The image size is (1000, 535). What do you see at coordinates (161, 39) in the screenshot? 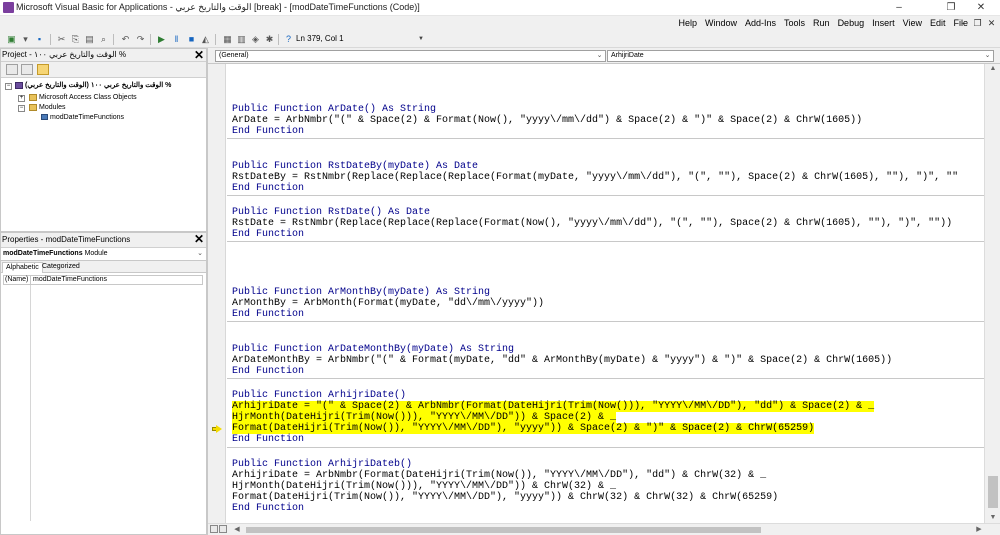
I see `run-icon: ▶` at bounding box center [161, 39].